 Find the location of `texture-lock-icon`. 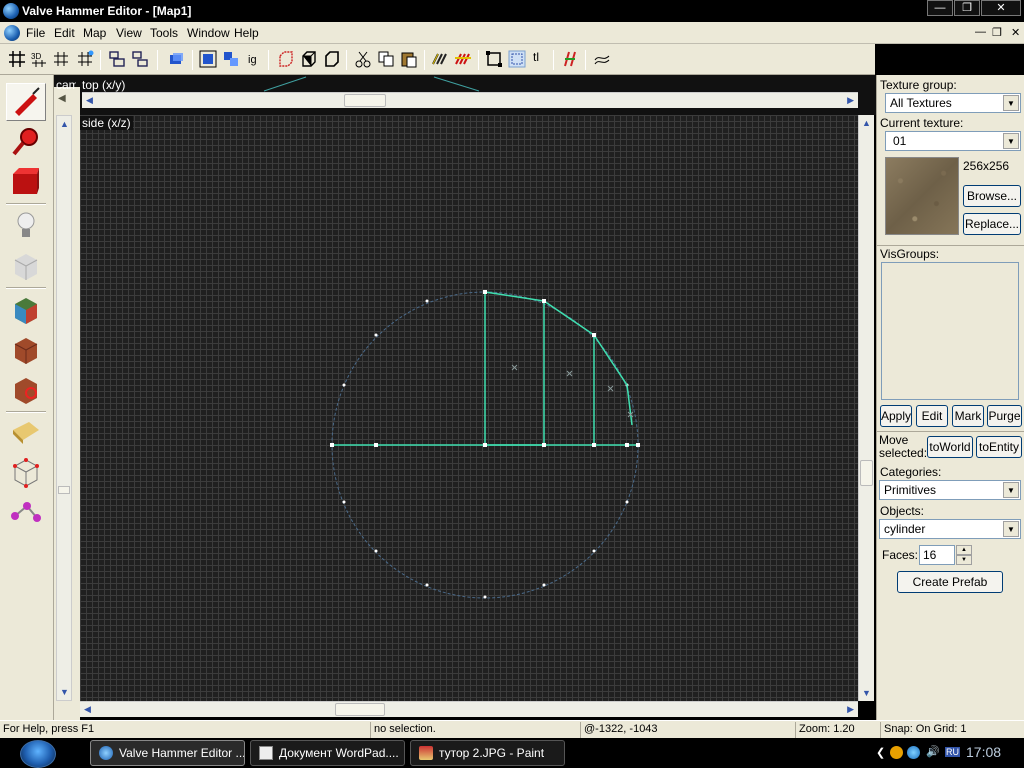

texture-lock-icon is located at coordinates (440, 59).